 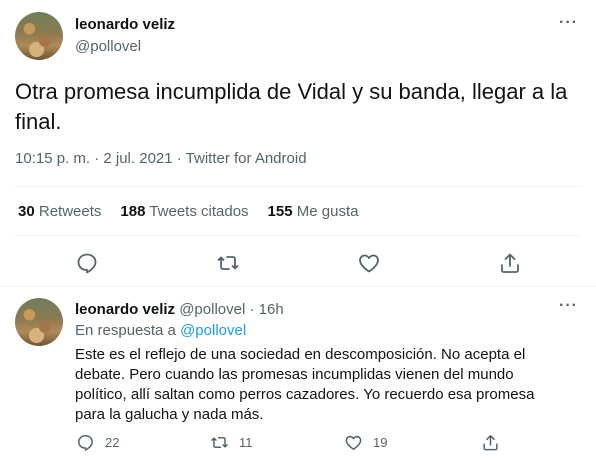 What do you see at coordinates (246, 442) in the screenshot?
I see `retweet-count: 11` at bounding box center [246, 442].